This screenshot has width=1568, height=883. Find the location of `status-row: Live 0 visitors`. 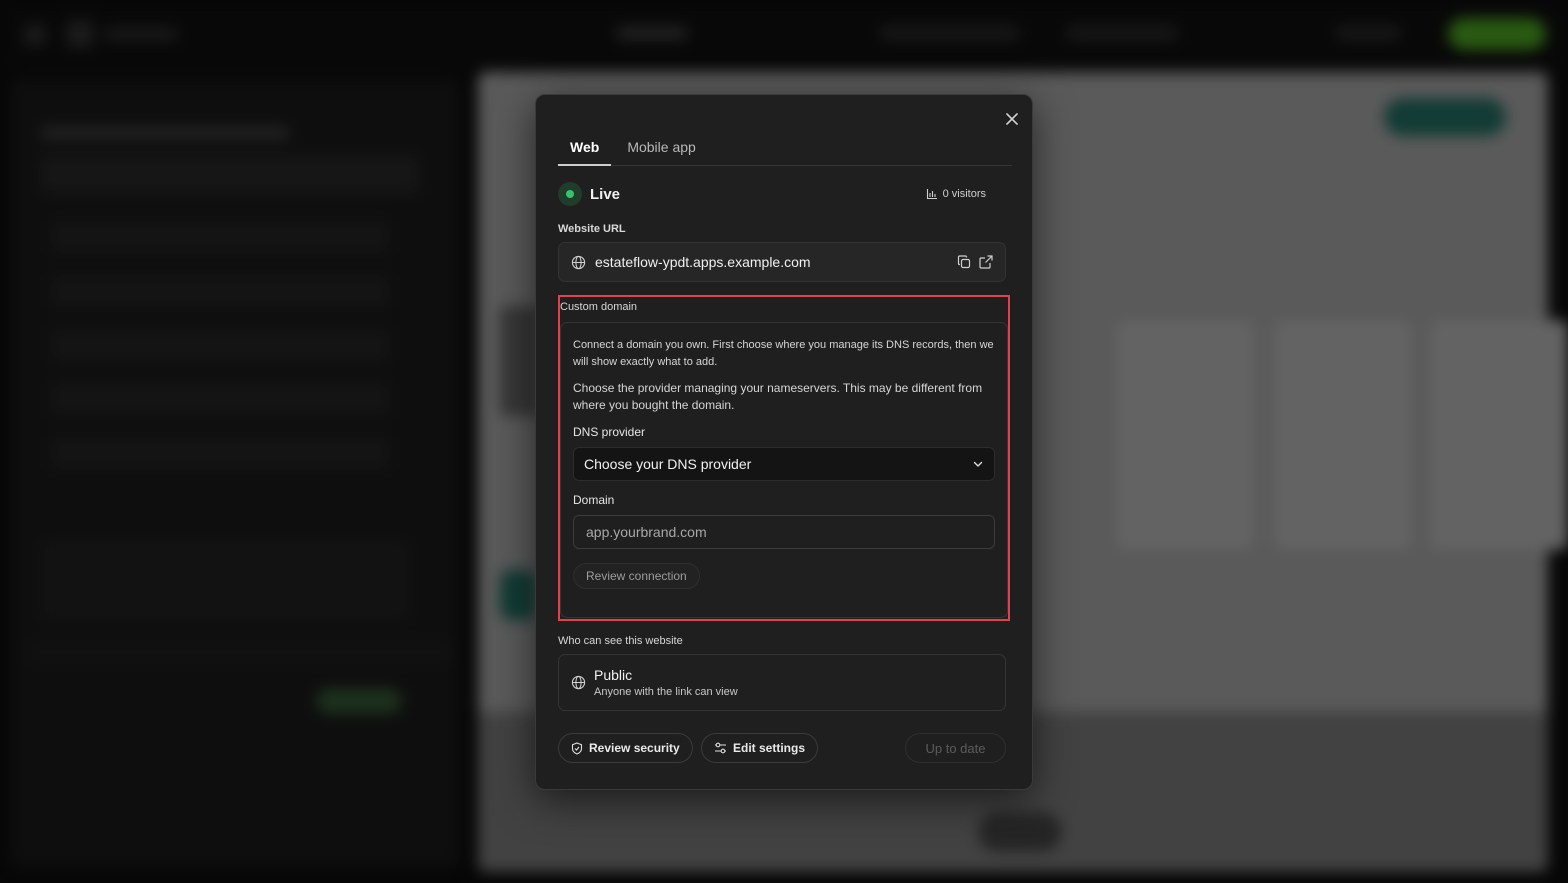

status-row: Live 0 visitors is located at coordinates (772, 194).